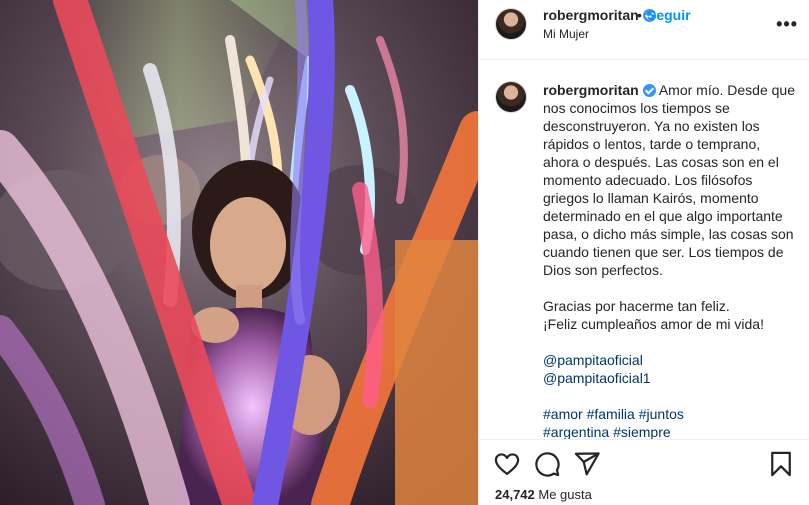 This screenshot has height=505, width=809. Describe the element at coordinates (644, 472) in the screenshot. I see `post-actions-bar: 24,742 Me gusta` at that location.